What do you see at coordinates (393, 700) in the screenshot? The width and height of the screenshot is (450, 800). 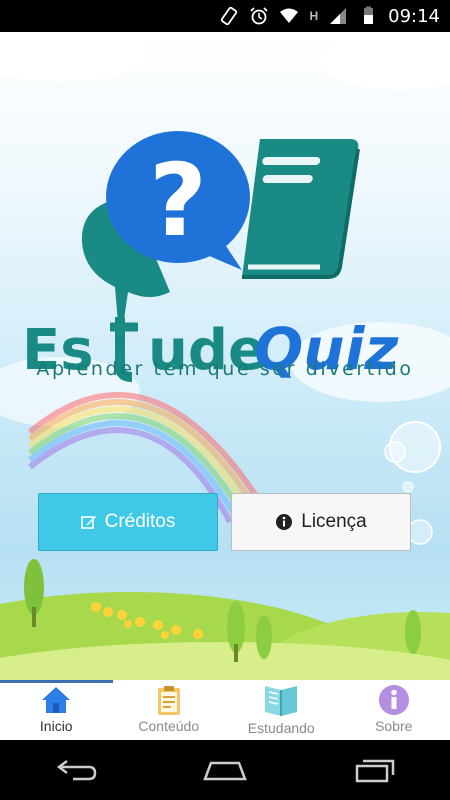 I see `info-icon` at bounding box center [393, 700].